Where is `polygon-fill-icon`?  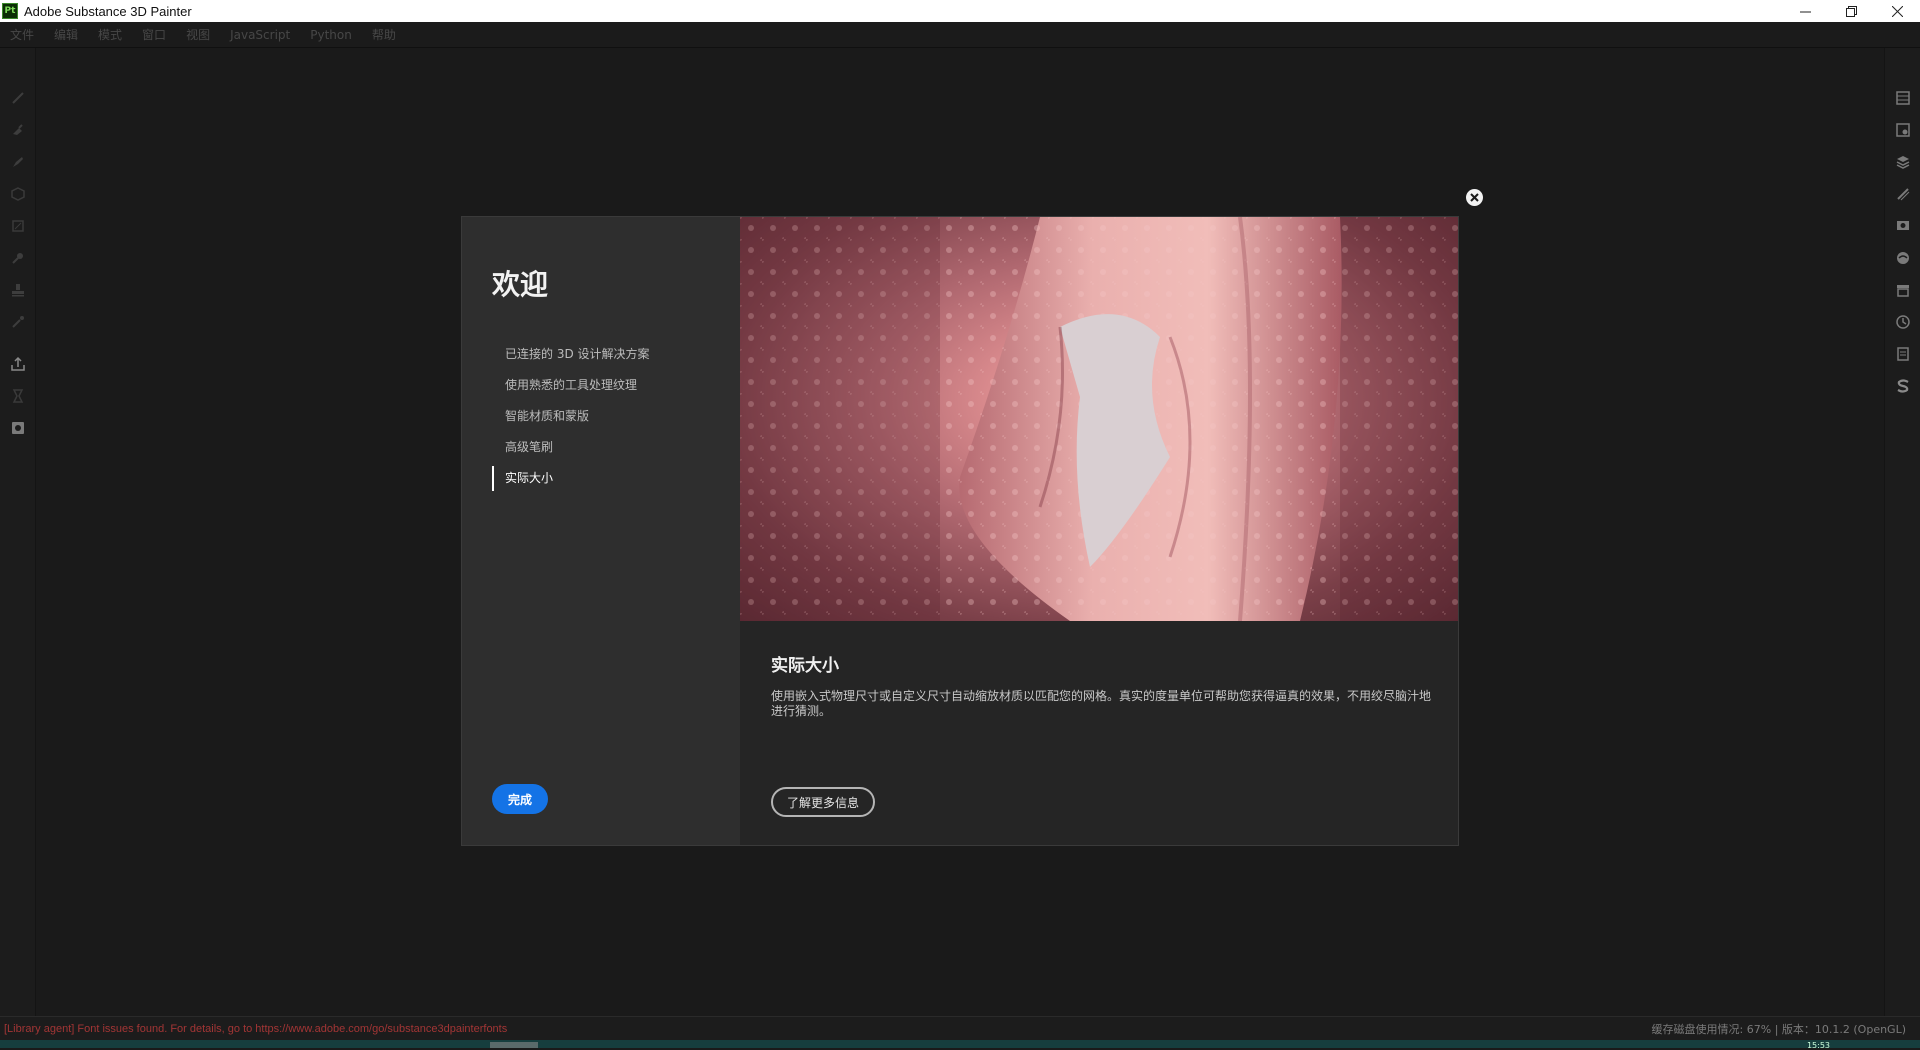
polygon-fill-icon is located at coordinates (18, 226).